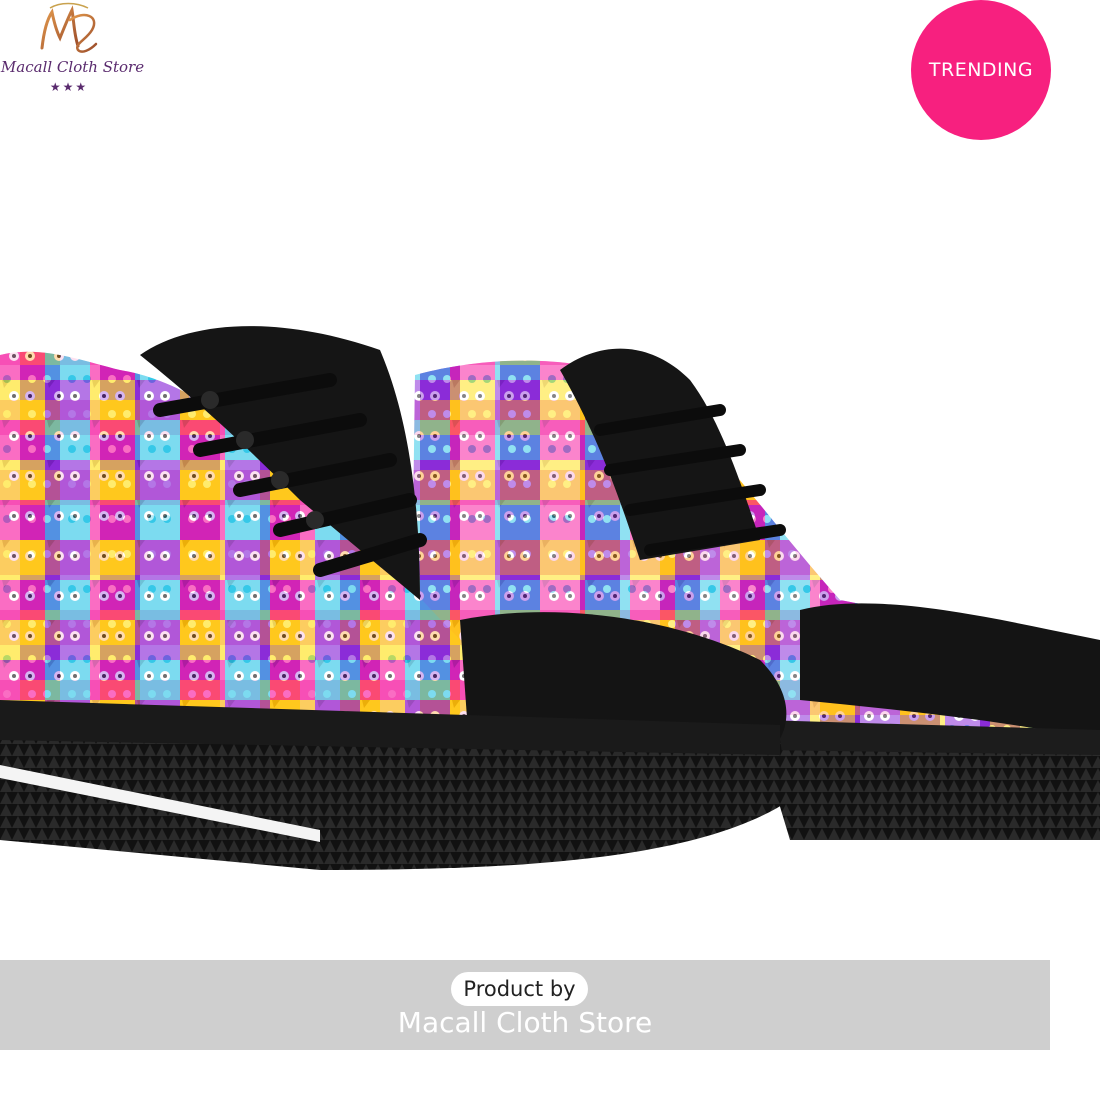 This screenshot has height=1100, width=1100. Describe the element at coordinates (69, 27) in the screenshot. I see `logo-monogram-icon` at that location.